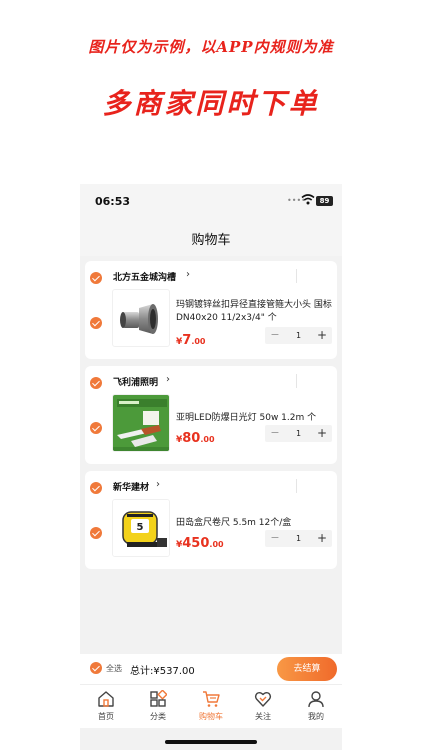 Image resolution: width=422 pixels, height=750 pixels. I want to click on user-icon, so click(316, 699).